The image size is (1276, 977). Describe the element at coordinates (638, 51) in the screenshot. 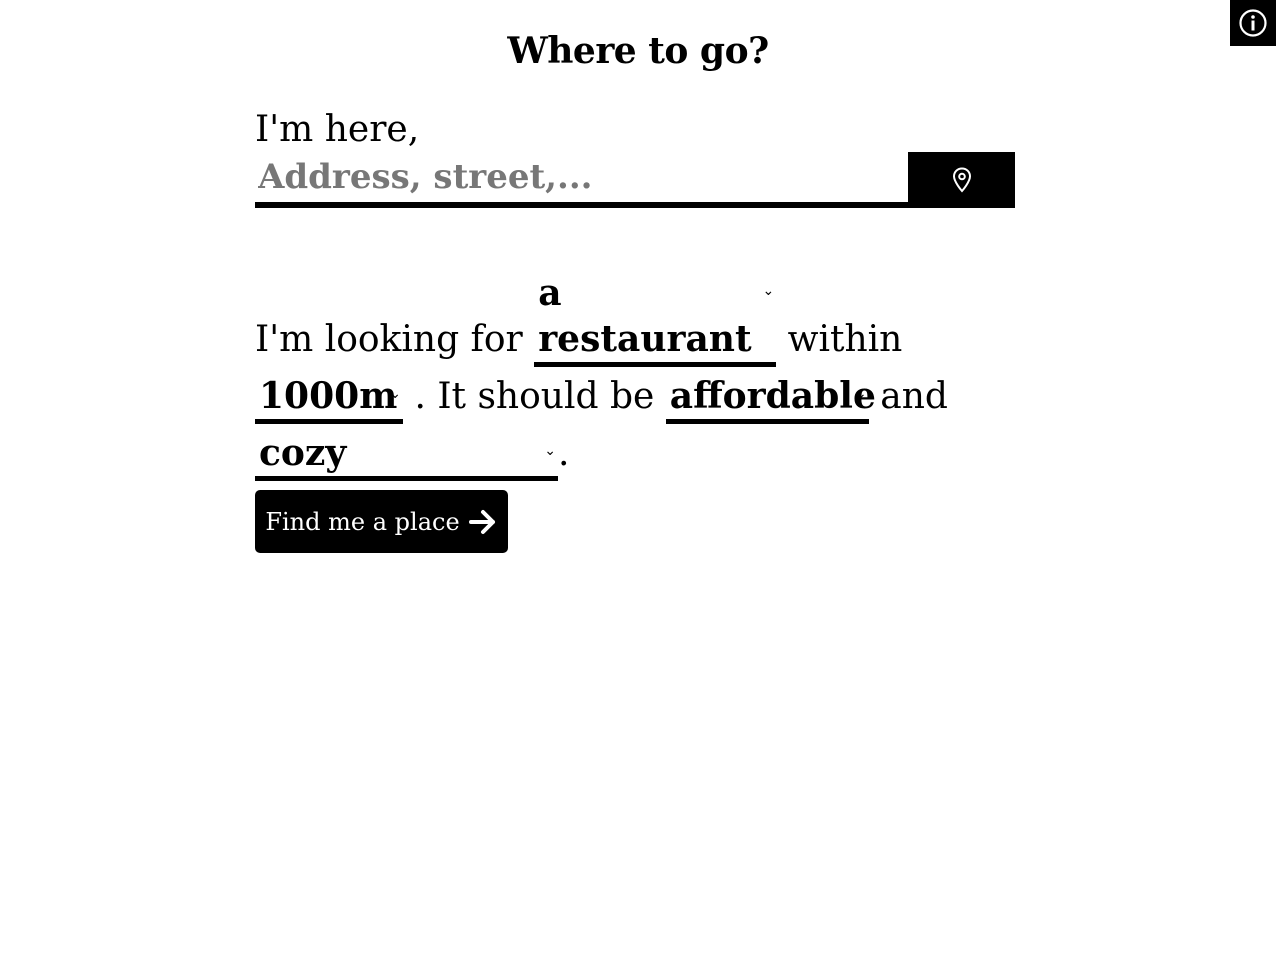

I see `page-title: Where to go?` at that location.